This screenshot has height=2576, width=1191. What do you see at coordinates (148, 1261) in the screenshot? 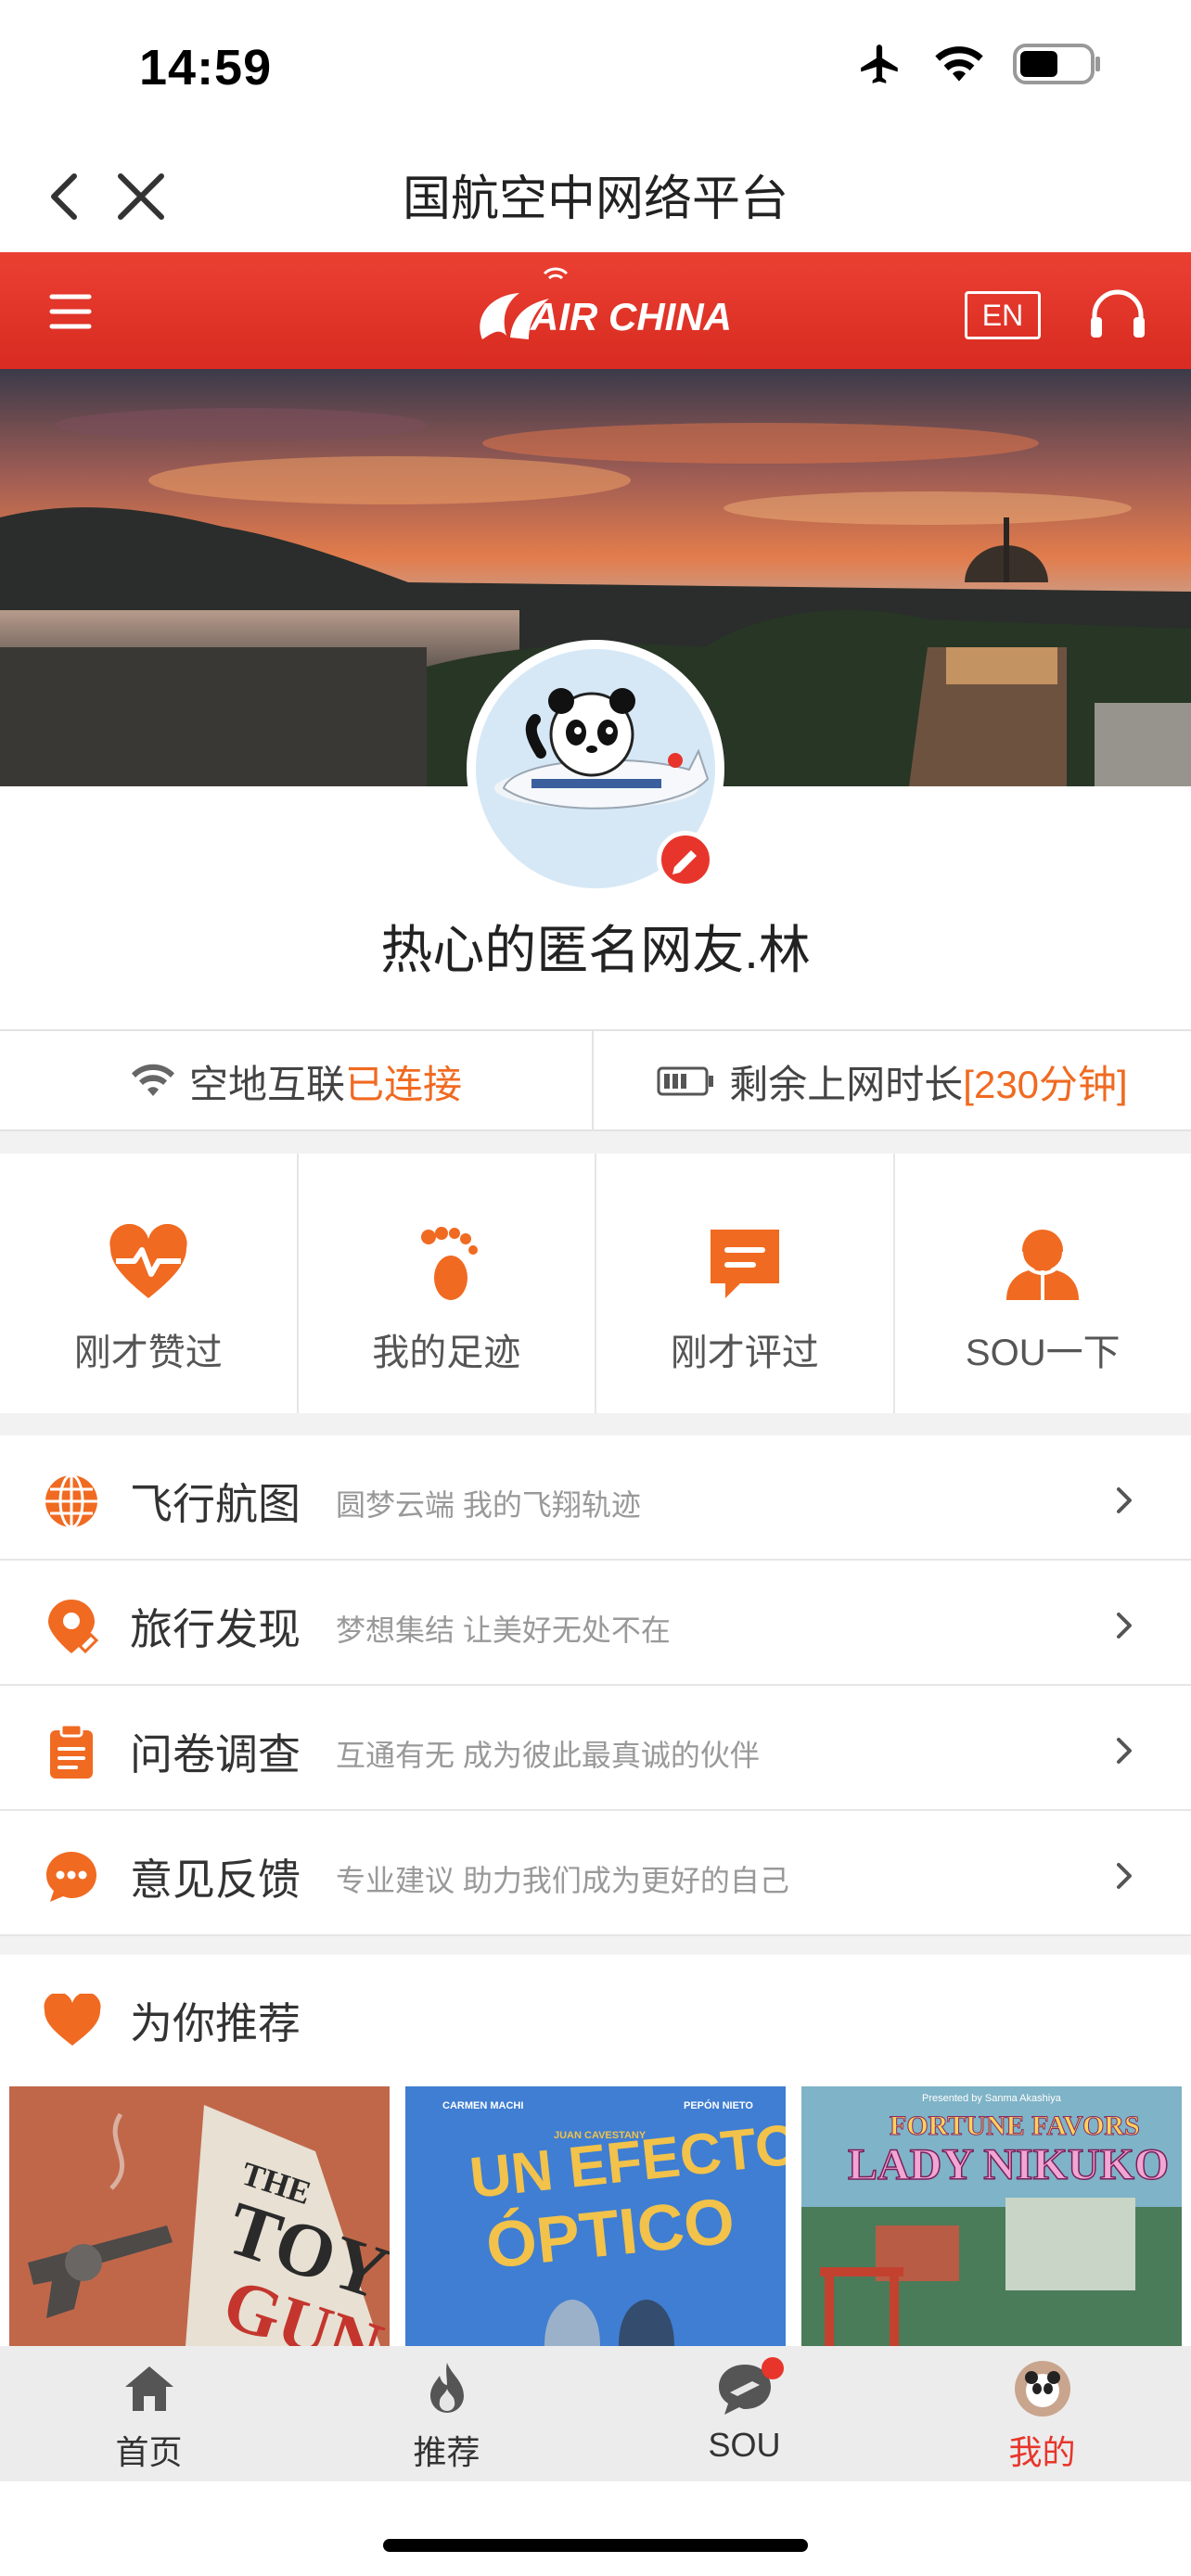
I see `heart-pulse-icon` at bounding box center [148, 1261].